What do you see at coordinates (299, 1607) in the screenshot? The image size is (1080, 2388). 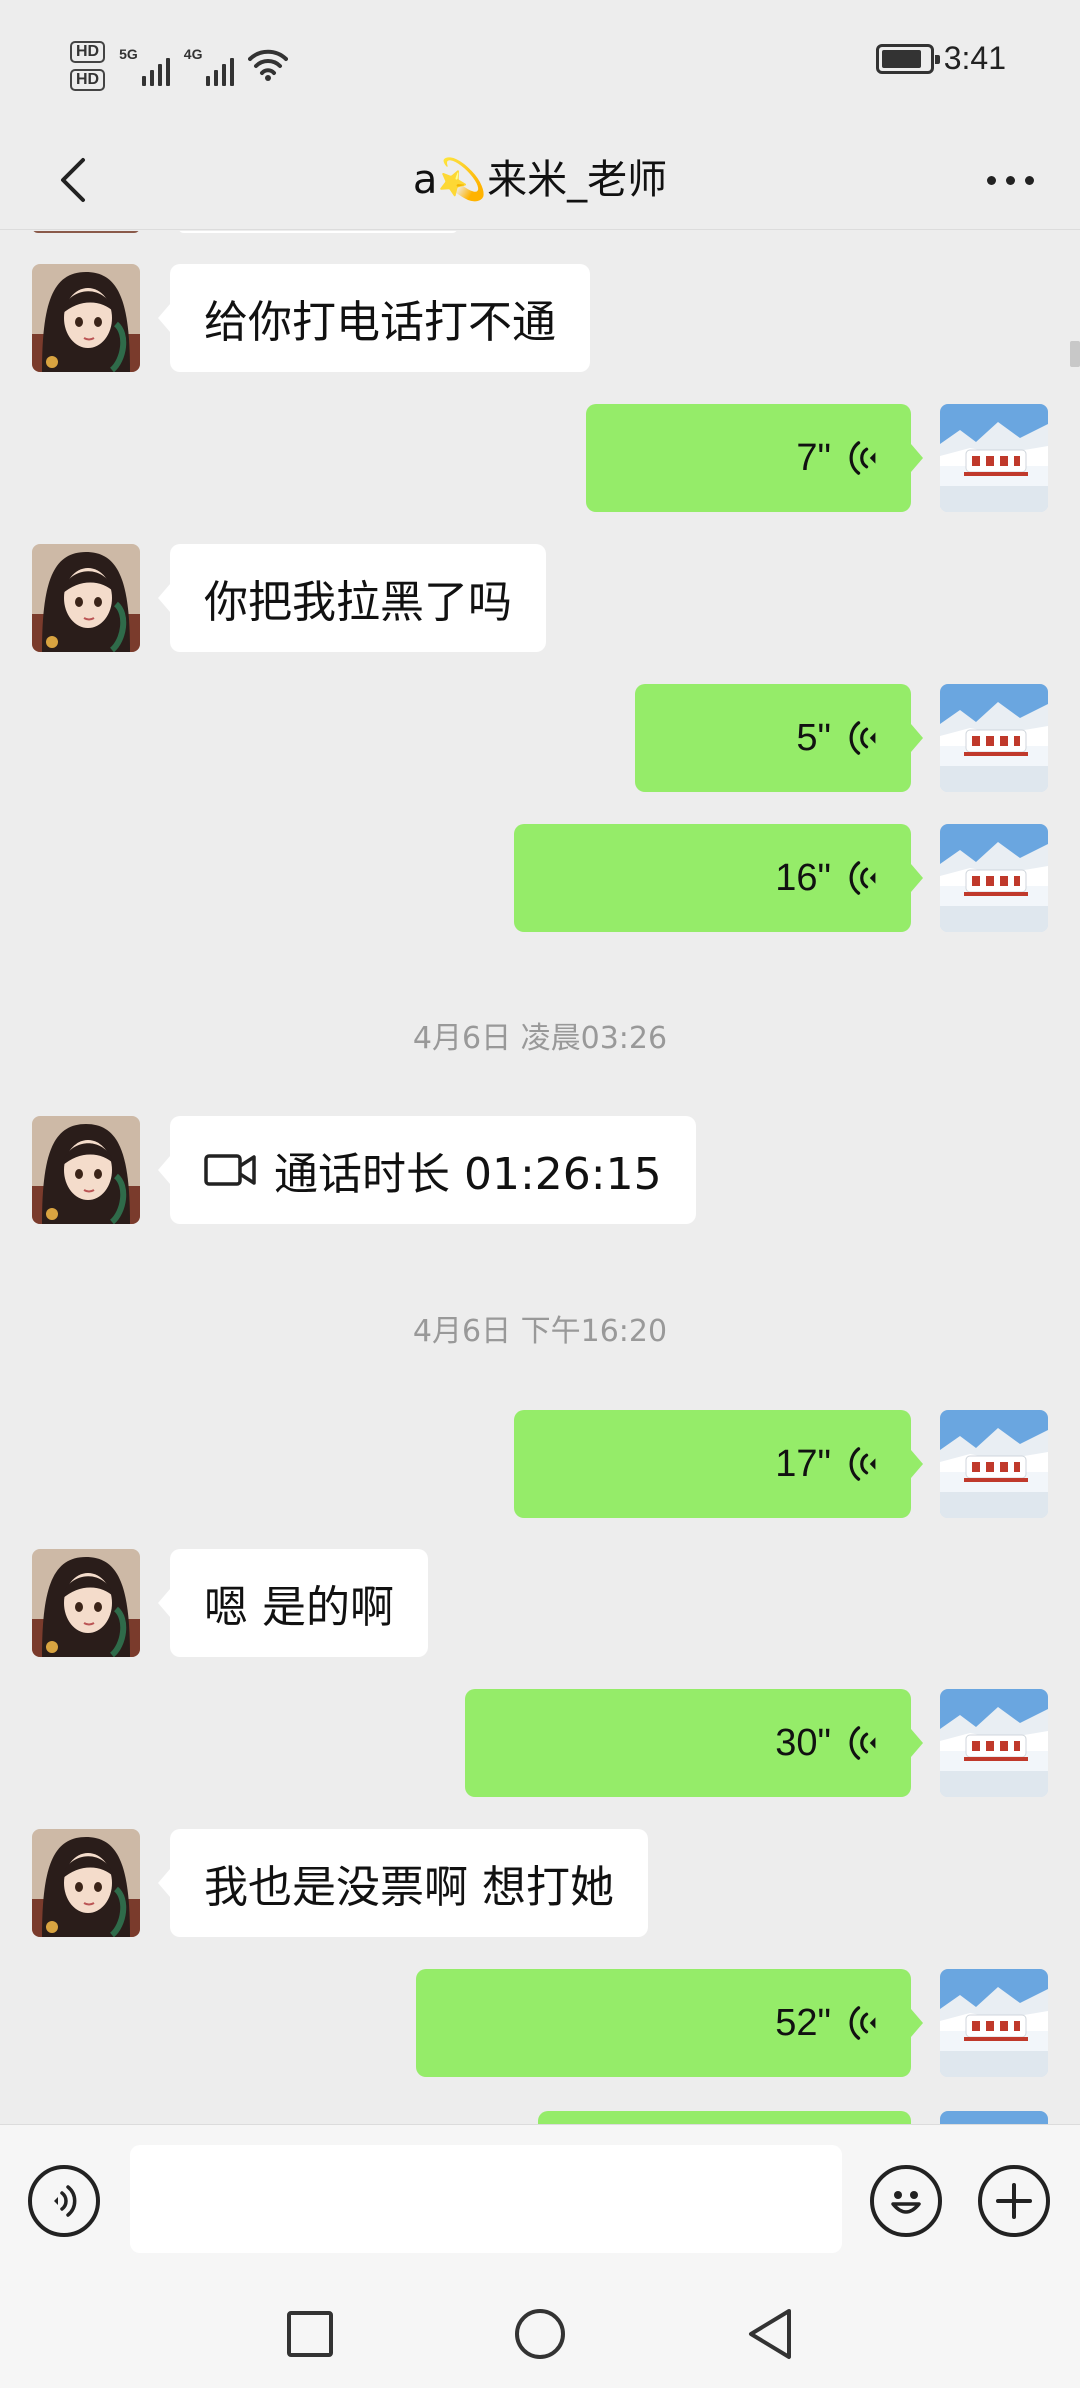 I see `message-text: 嗯 是的啊` at bounding box center [299, 1607].